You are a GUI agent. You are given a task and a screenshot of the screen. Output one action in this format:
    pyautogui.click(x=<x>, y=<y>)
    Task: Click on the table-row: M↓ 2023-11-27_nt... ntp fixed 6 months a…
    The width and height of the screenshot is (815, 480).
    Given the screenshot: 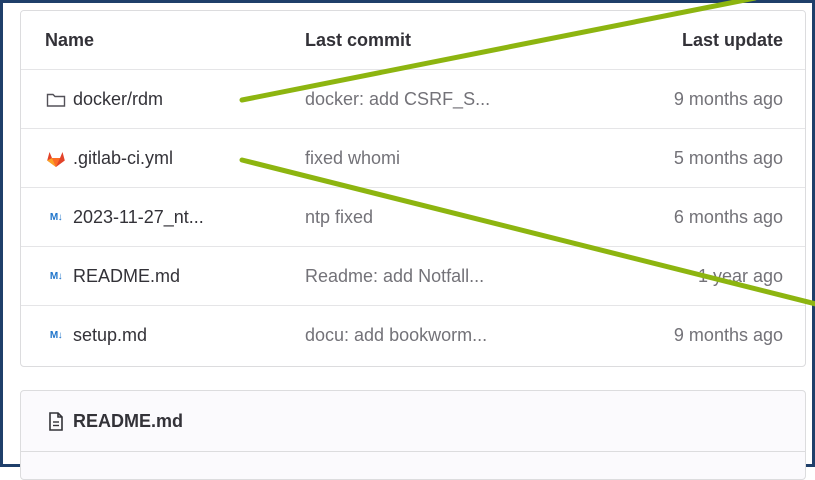 What is the action you would take?
    pyautogui.click(x=413, y=217)
    